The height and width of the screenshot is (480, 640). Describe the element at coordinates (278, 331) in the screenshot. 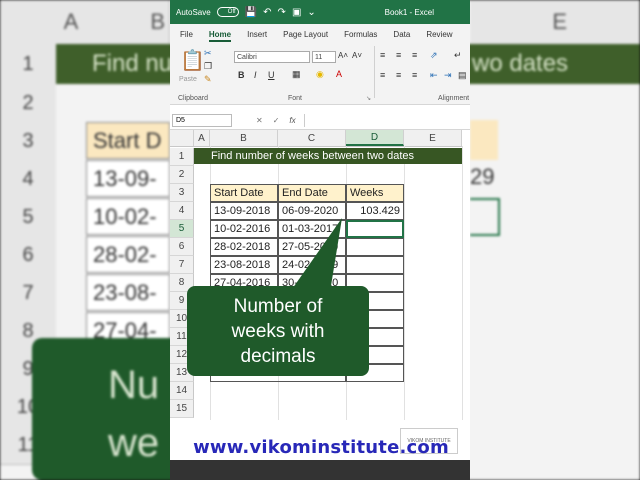

I see `callout-bubble: Number of weeks with decimals` at that location.